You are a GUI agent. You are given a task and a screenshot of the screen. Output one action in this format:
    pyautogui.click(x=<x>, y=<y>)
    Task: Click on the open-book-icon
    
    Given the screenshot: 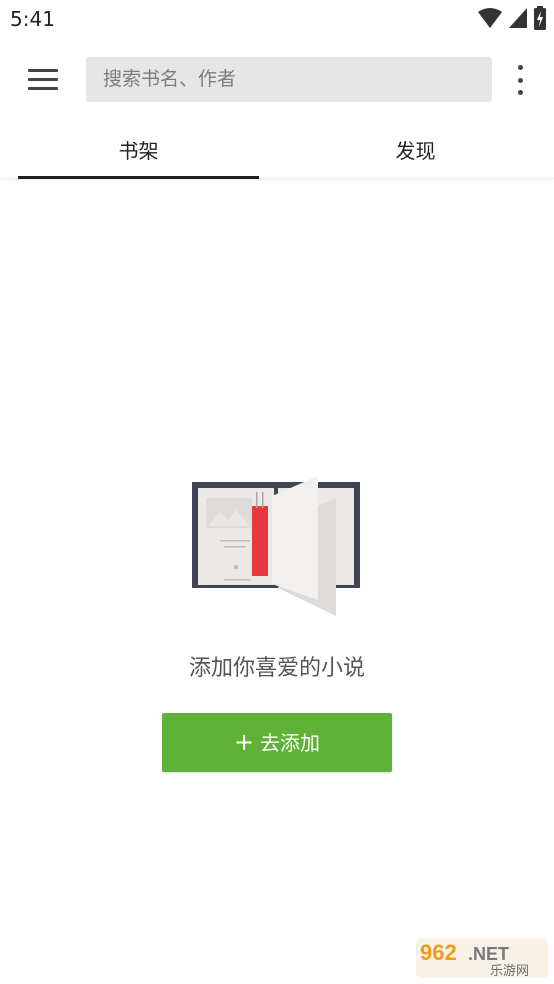 What is the action you would take?
    pyautogui.click(x=276, y=546)
    